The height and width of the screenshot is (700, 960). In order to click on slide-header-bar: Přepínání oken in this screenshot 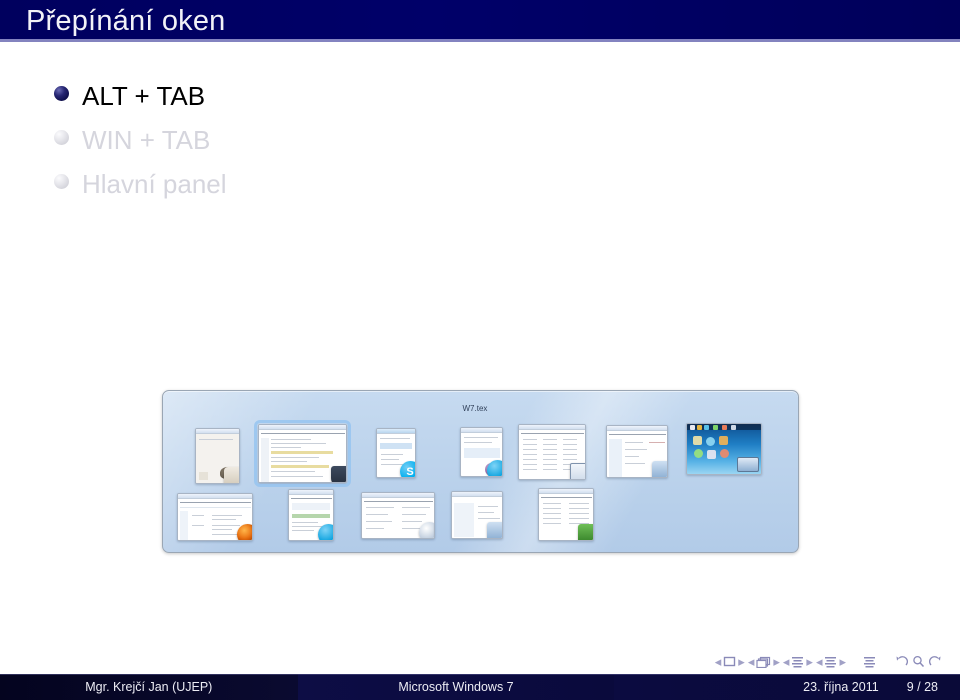, I will do `click(480, 21)`.